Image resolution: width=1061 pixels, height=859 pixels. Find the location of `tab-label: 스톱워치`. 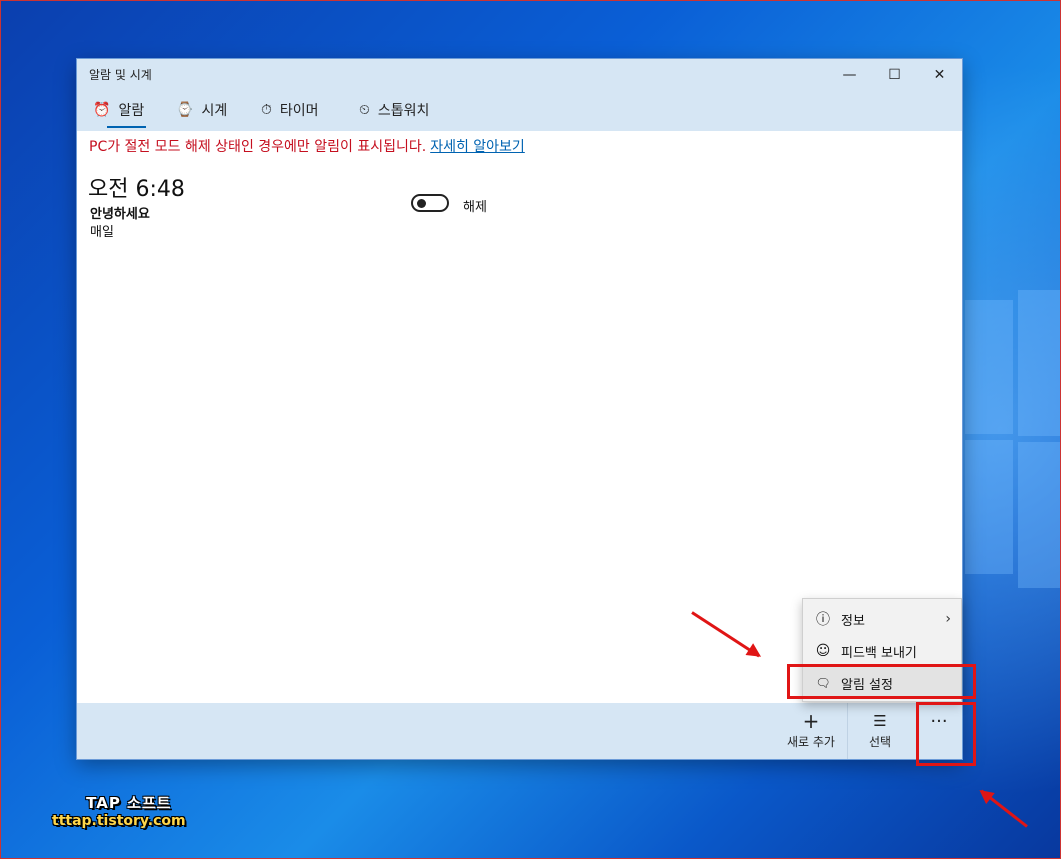

tab-label: 스톱워치 is located at coordinates (403, 111).